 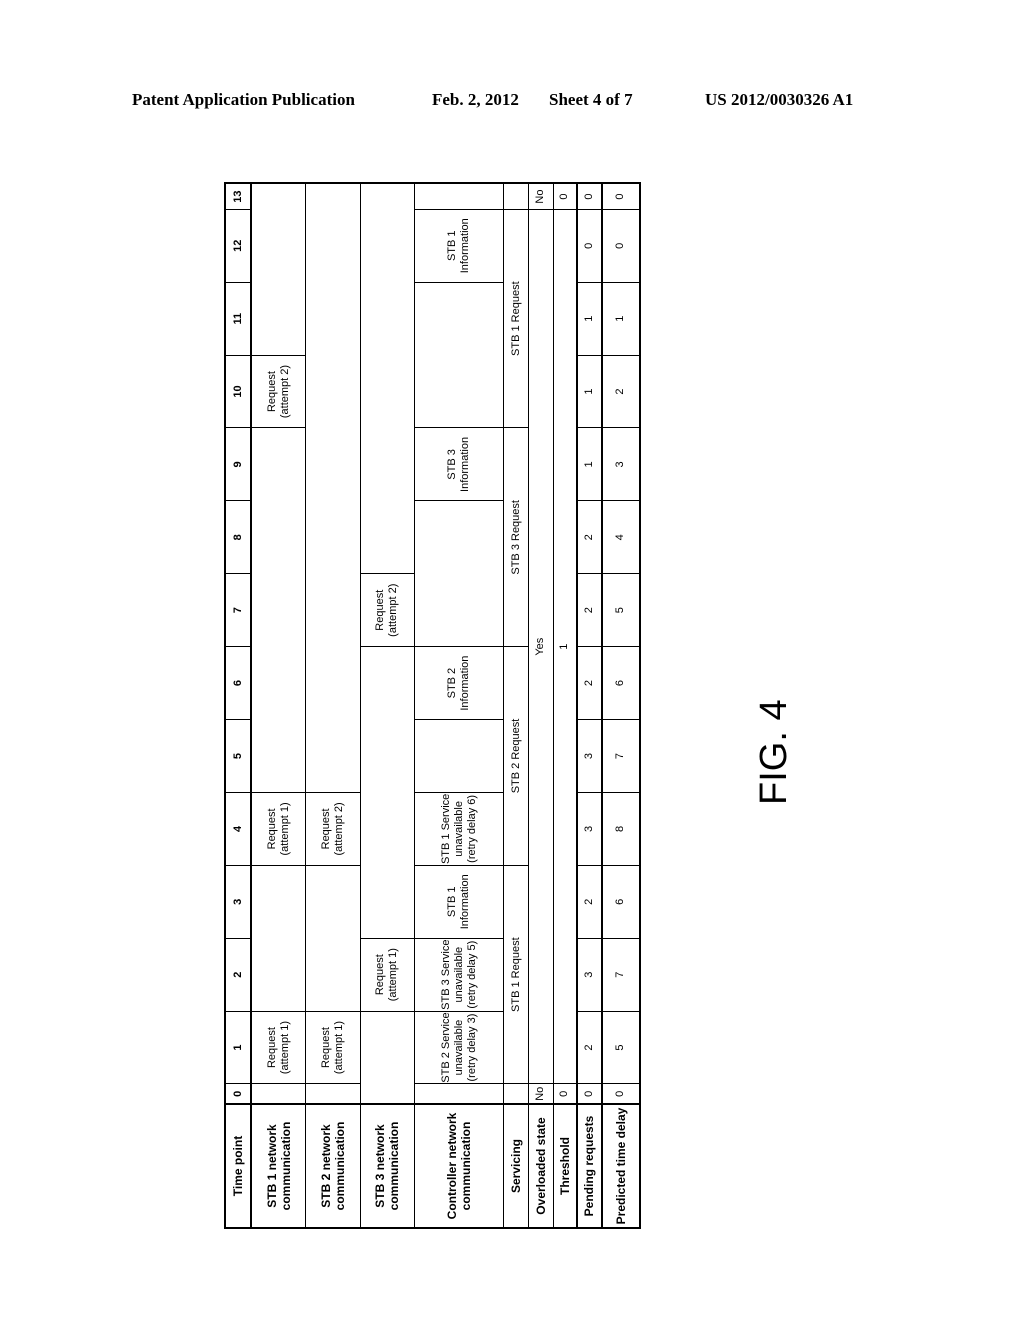 What do you see at coordinates (589, 196) in the screenshot?
I see `pending-t13: 0` at bounding box center [589, 196].